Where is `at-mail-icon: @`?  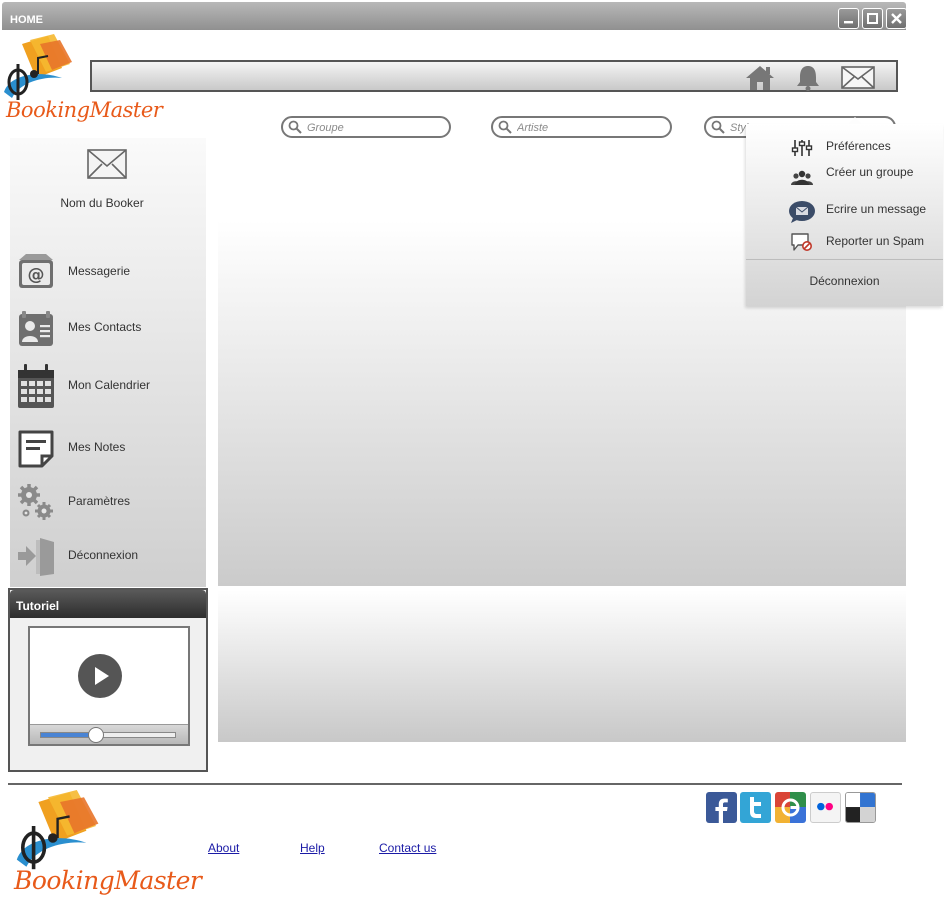 at-mail-icon: @ is located at coordinates (36, 271).